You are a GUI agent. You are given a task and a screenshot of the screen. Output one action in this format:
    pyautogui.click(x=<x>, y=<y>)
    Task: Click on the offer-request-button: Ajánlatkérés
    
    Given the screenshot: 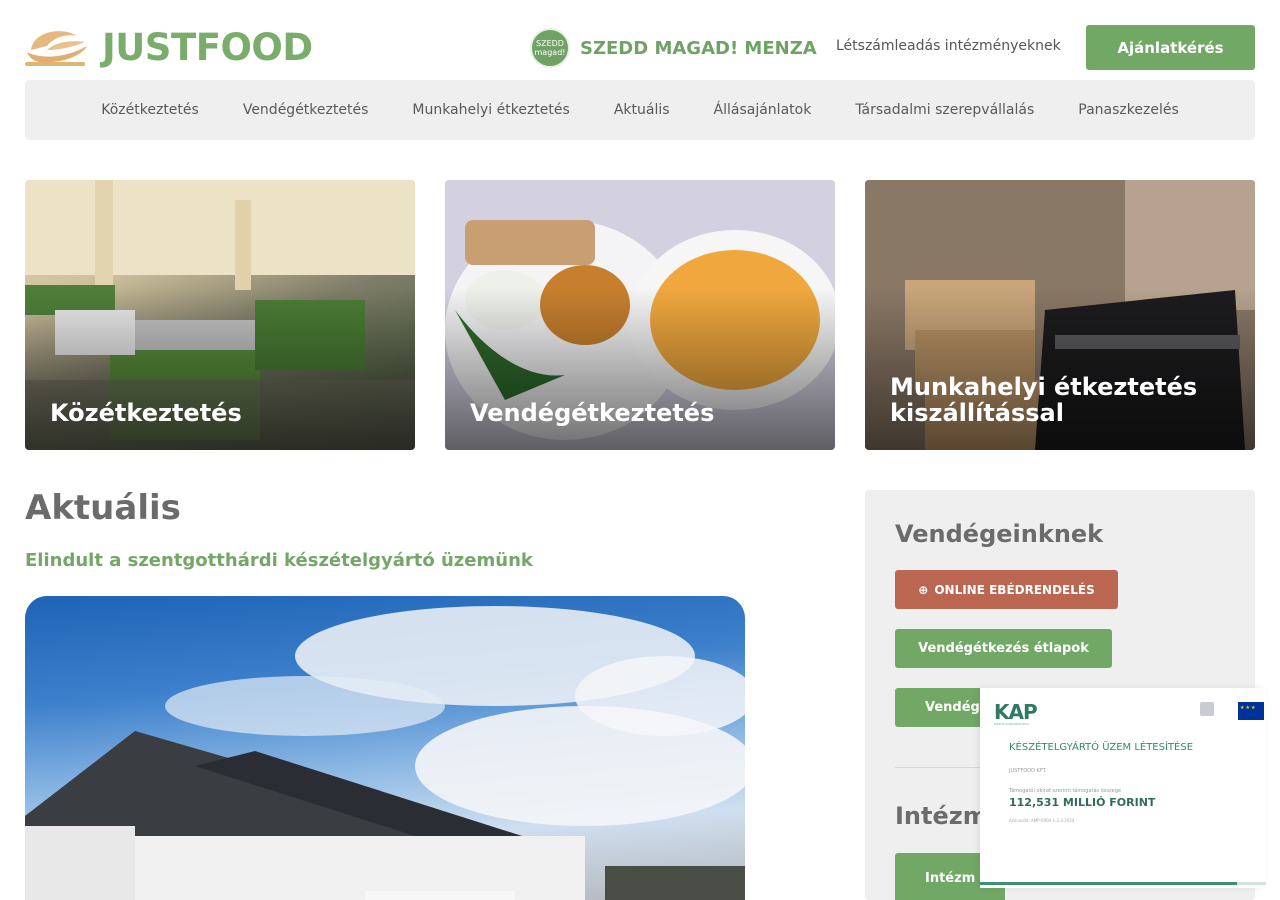 What is the action you would take?
    pyautogui.click(x=1170, y=47)
    